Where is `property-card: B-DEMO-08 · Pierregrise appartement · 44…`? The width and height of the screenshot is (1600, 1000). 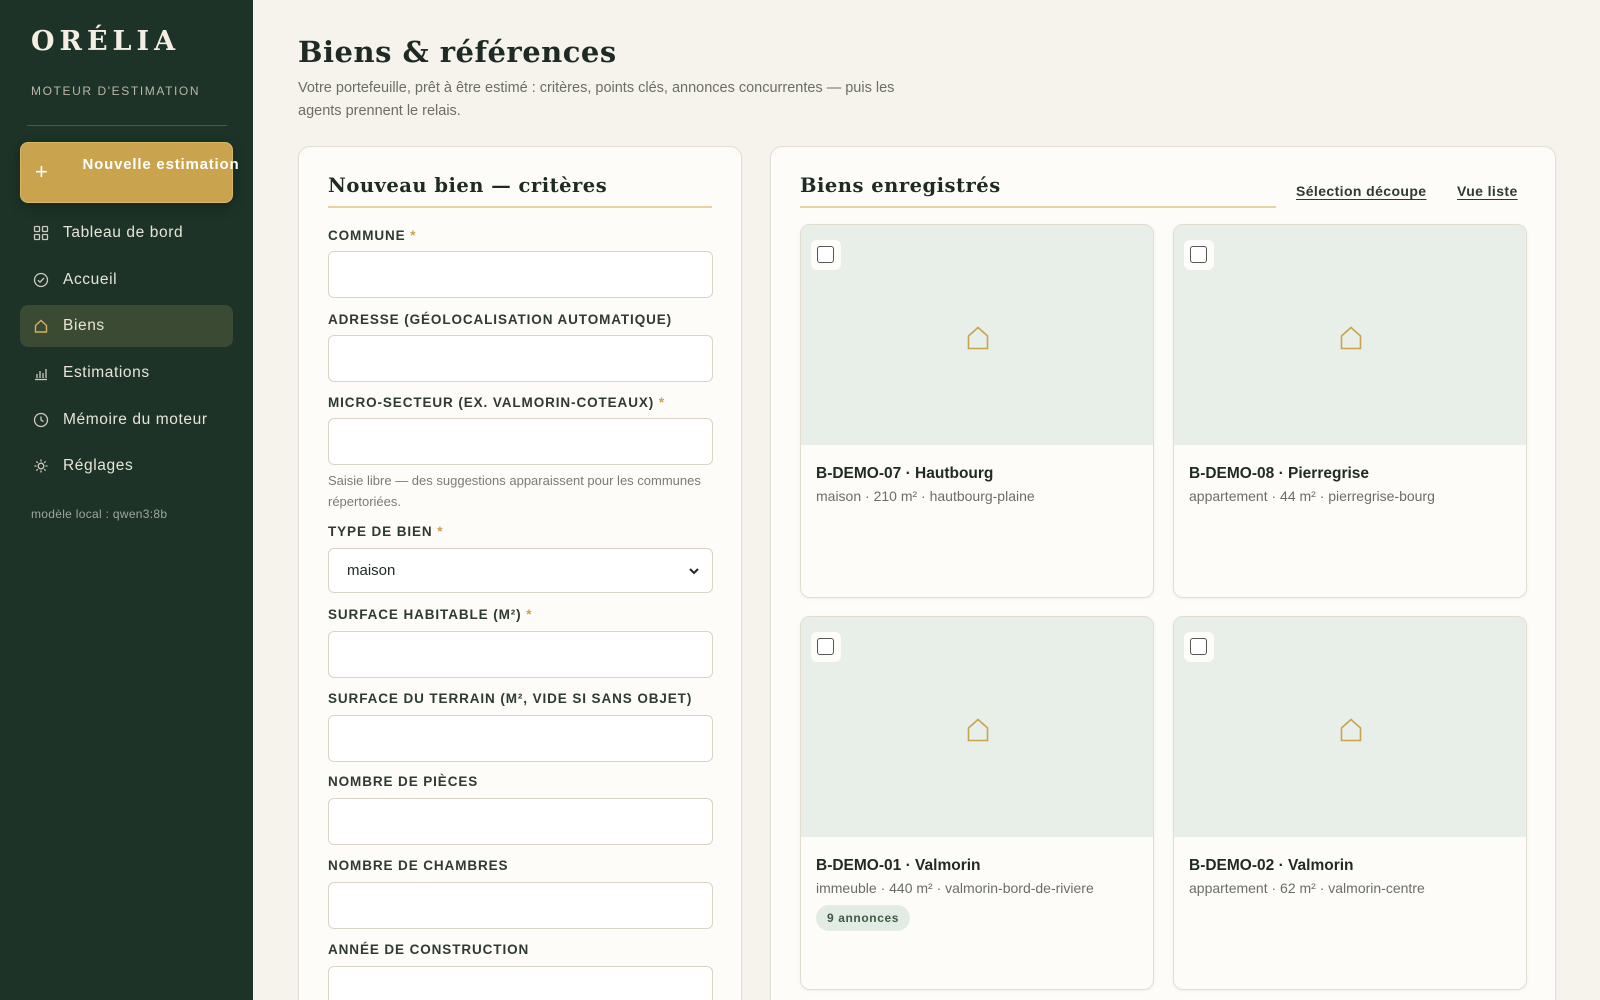 property-card: B-DEMO-08 · Pierregrise appartement · 44… is located at coordinates (1350, 411).